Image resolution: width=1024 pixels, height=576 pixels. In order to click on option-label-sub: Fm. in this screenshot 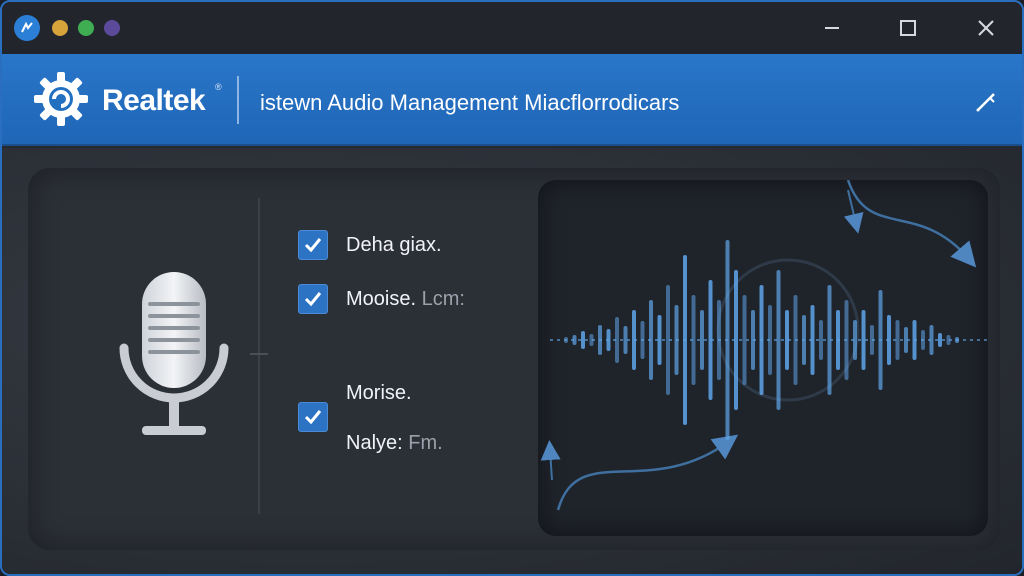, I will do `click(425, 443)`.